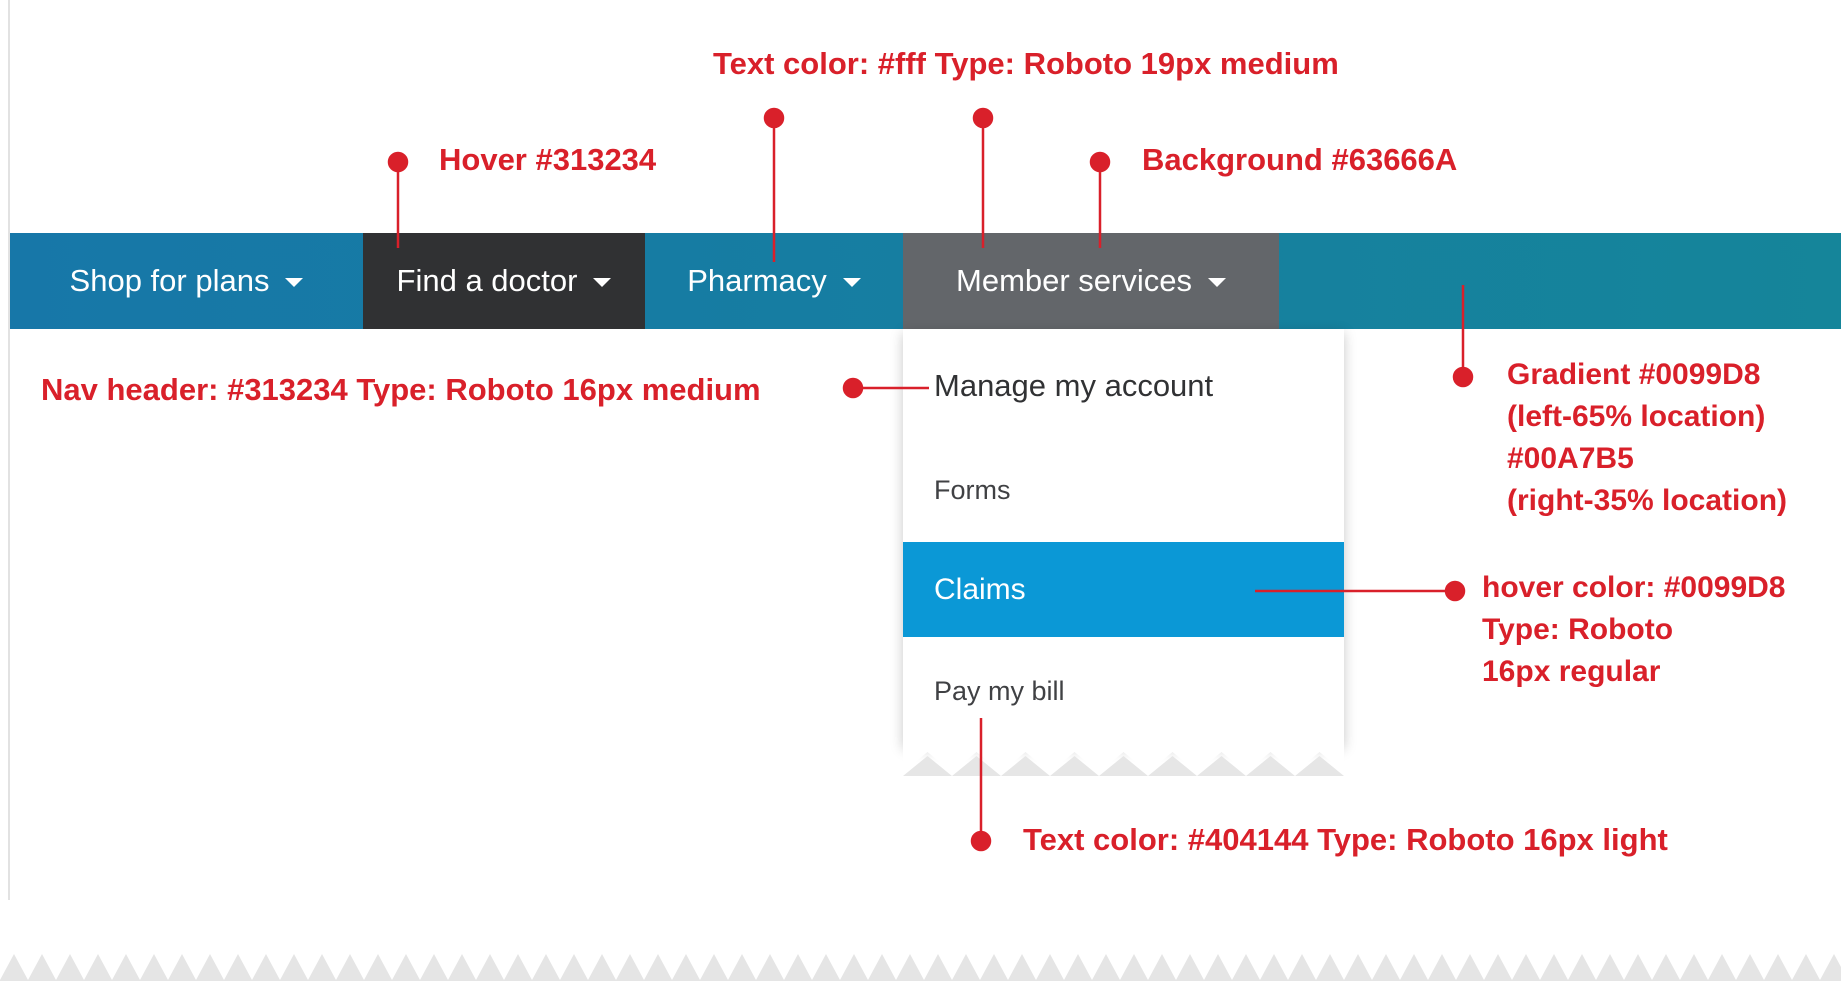 Image resolution: width=1841 pixels, height=981 pixels. Describe the element at coordinates (1570, 458) in the screenshot. I see `annotation-gradient-line: #00A7B5` at that location.